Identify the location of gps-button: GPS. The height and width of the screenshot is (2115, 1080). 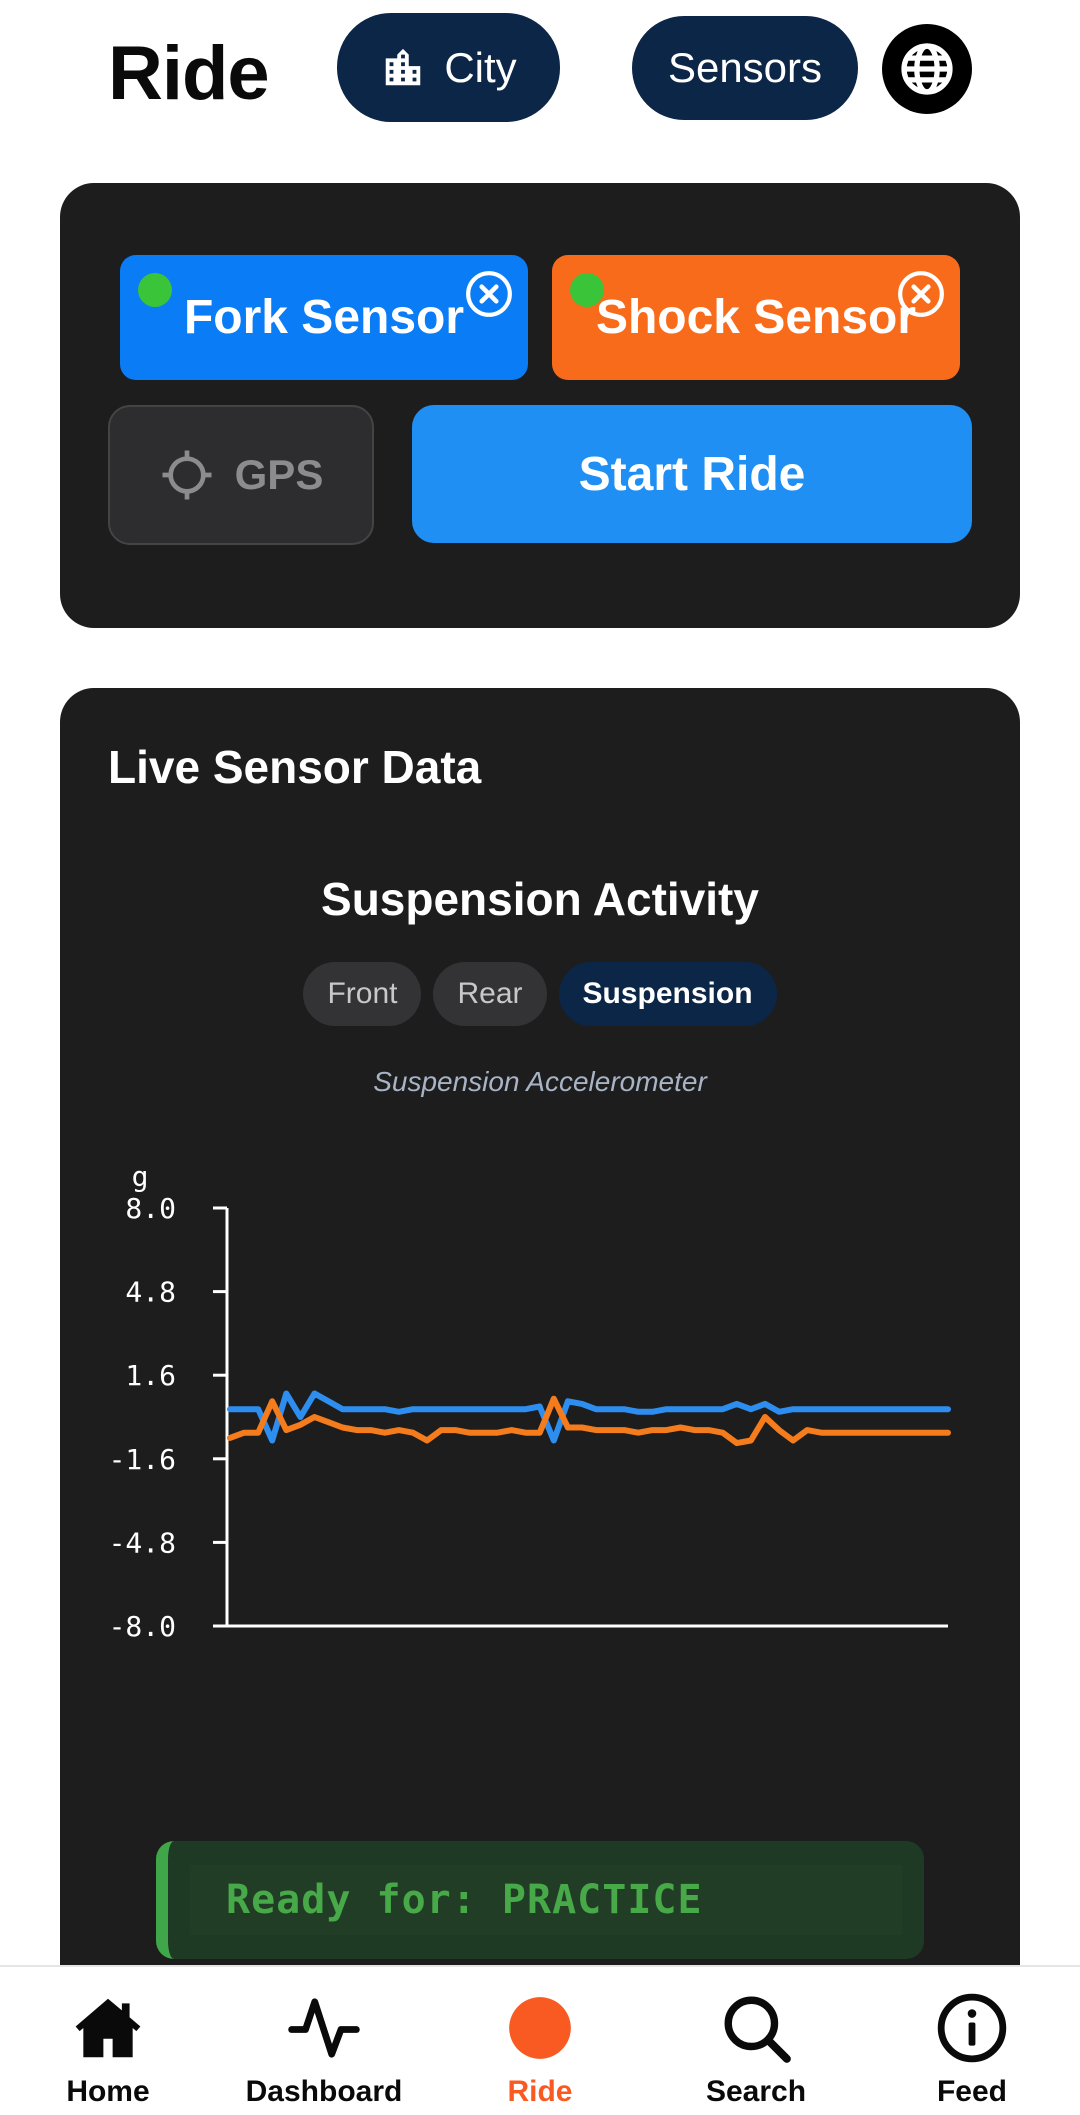
(241, 475).